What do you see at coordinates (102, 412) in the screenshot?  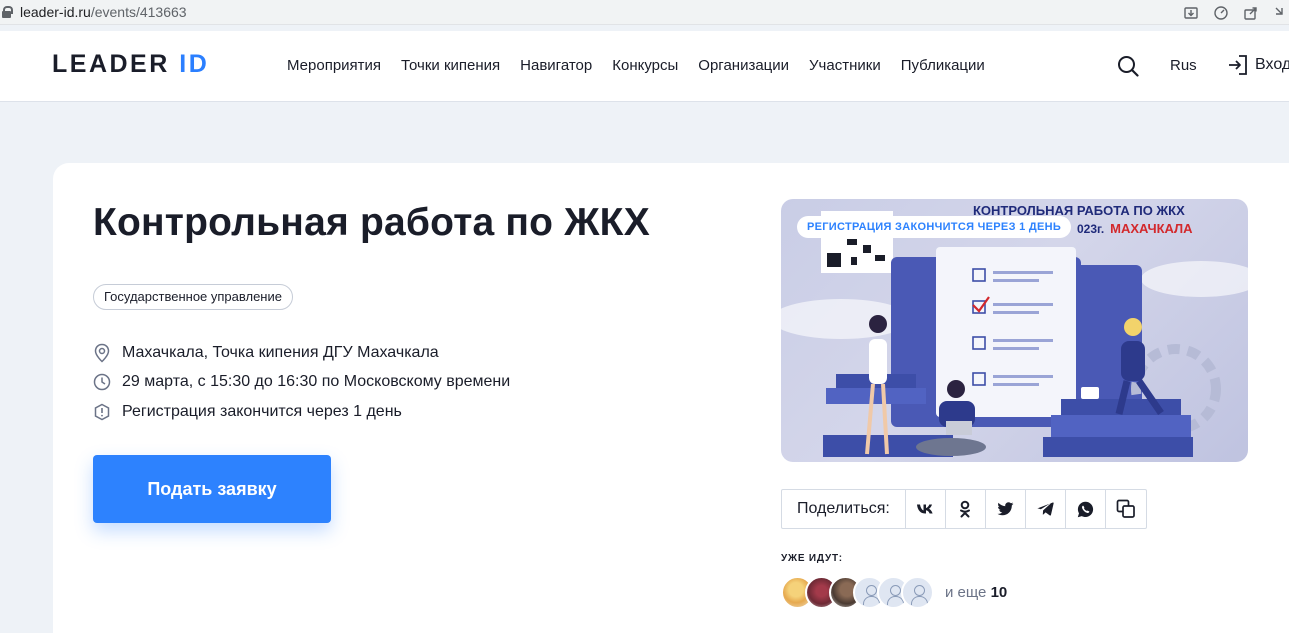 I see `warning-icon` at bounding box center [102, 412].